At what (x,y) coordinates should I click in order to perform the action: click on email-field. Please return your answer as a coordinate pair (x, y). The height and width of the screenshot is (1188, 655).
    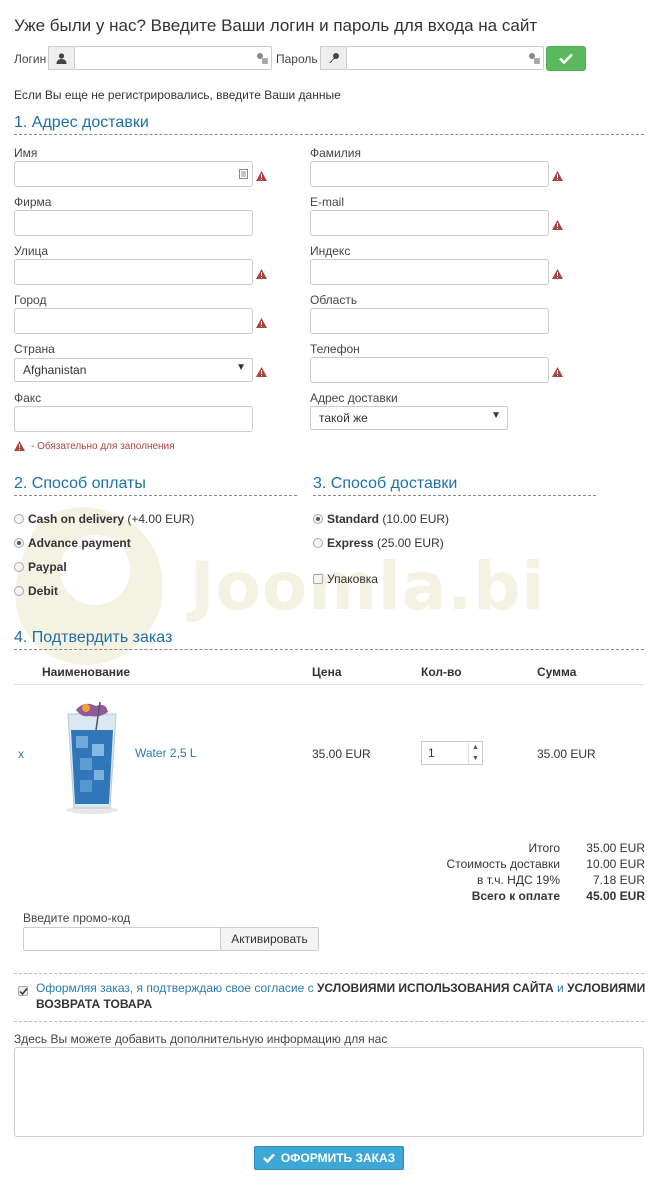
    Looking at the image, I should click on (429, 223).